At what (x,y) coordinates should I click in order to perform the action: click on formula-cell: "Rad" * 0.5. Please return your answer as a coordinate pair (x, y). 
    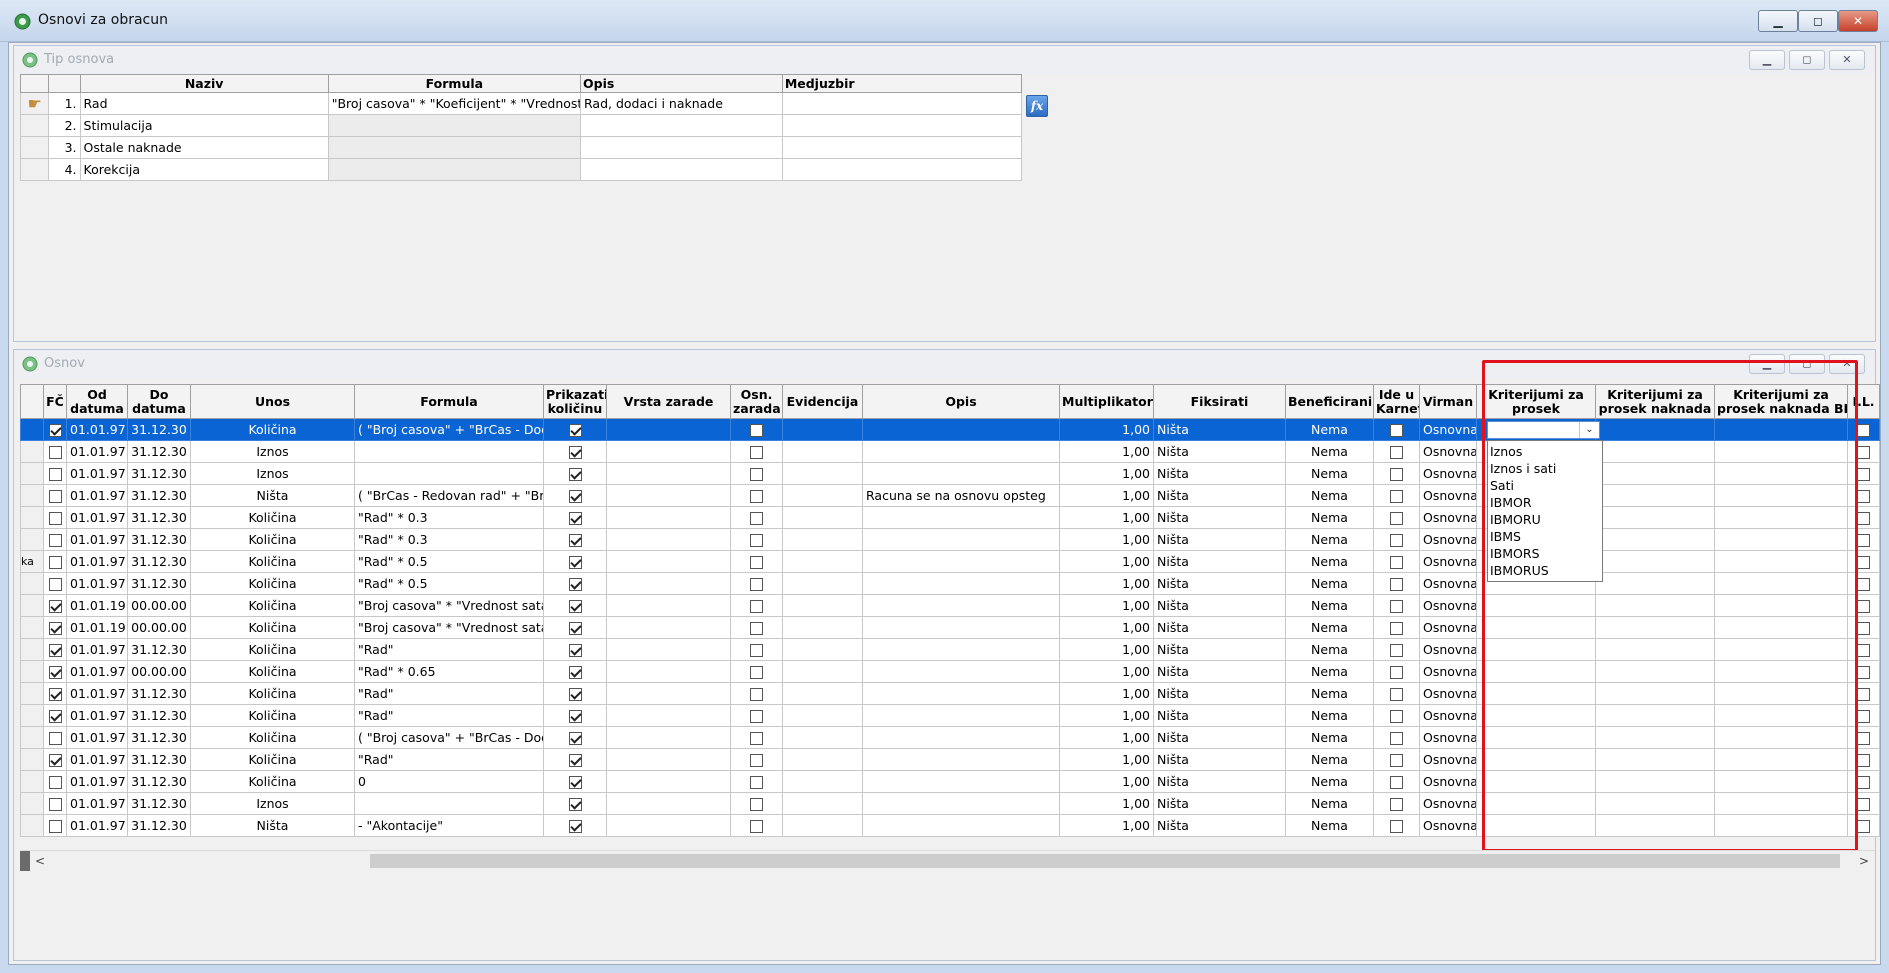
    Looking at the image, I should click on (449, 583).